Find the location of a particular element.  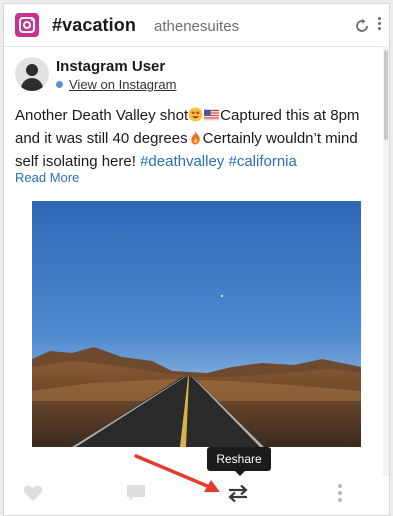

reshare-icon is located at coordinates (238, 493).